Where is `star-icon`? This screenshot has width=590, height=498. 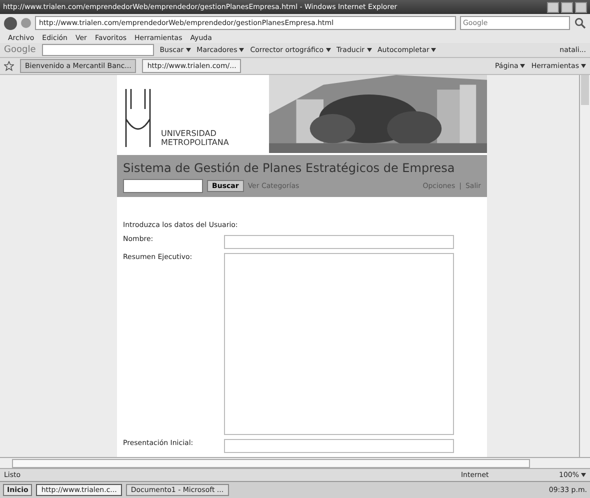
star-icon is located at coordinates (9, 66).